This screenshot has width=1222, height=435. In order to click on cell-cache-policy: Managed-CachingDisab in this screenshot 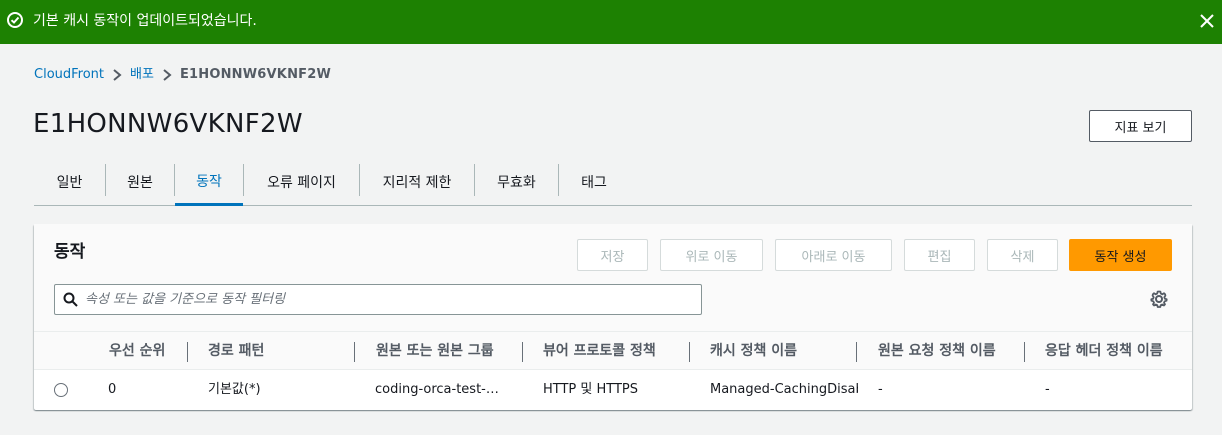, I will do `click(784, 389)`.